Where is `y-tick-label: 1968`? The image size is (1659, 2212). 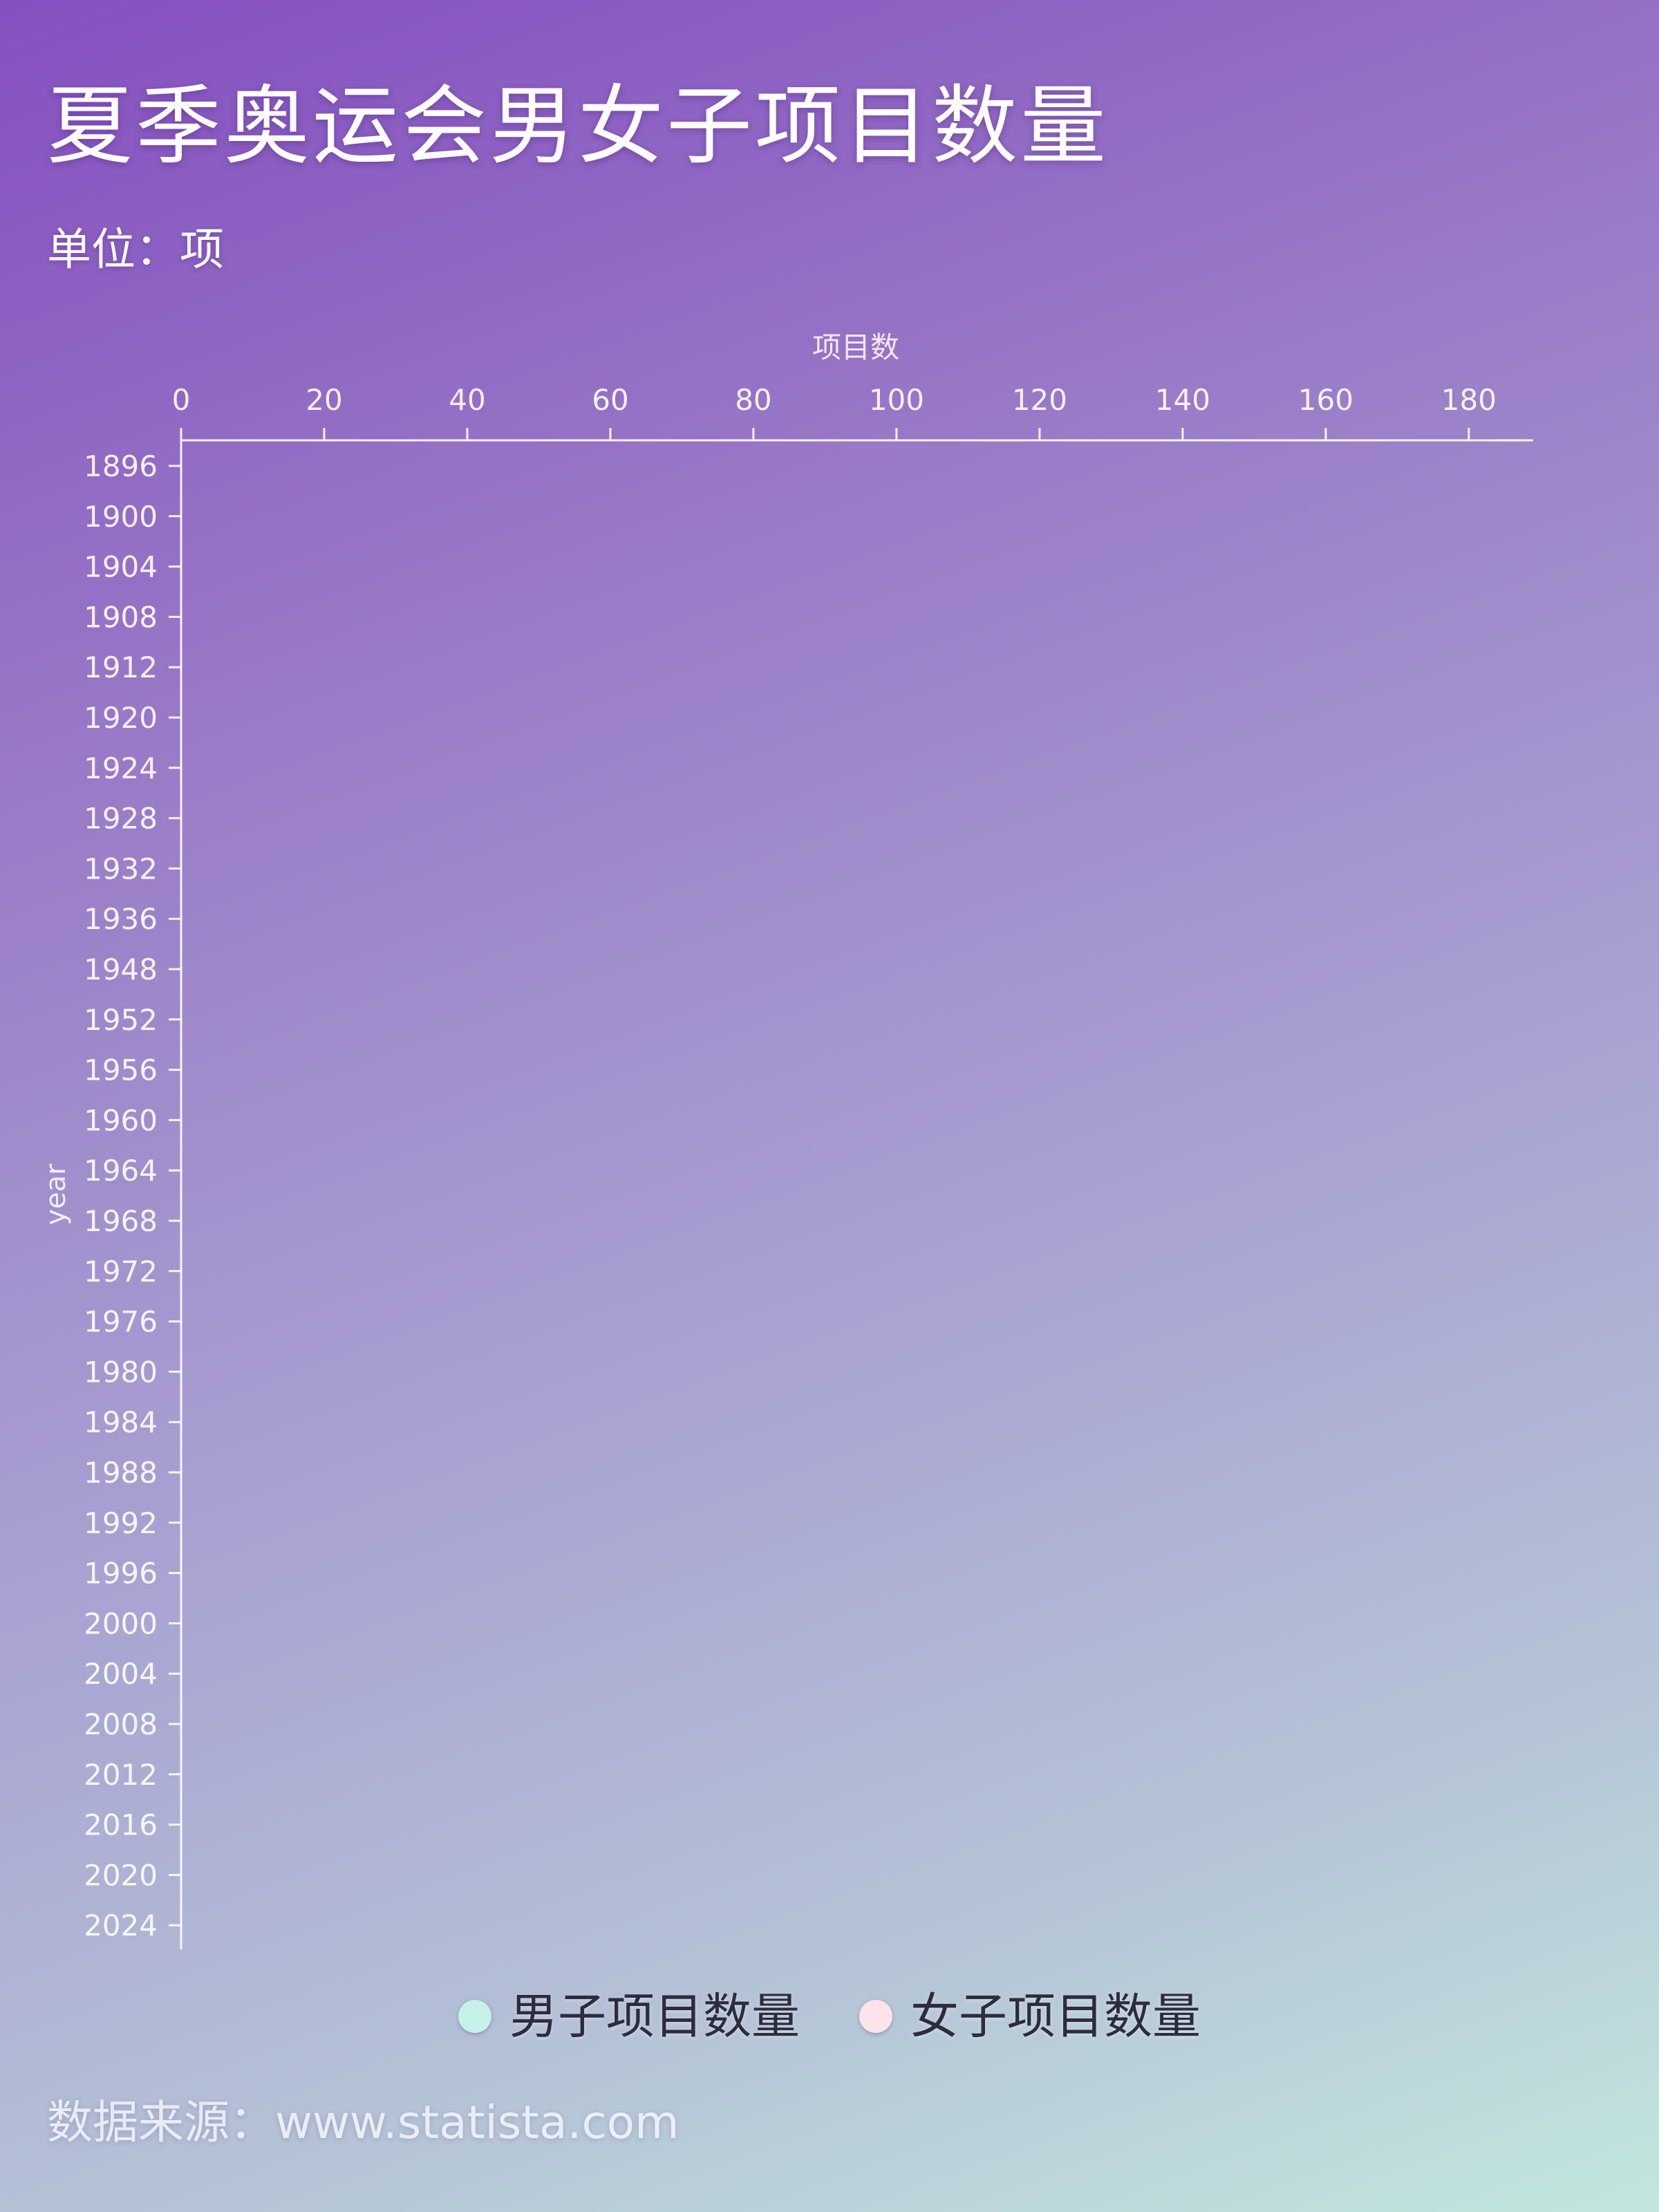
y-tick-label: 1968 is located at coordinates (121, 1221).